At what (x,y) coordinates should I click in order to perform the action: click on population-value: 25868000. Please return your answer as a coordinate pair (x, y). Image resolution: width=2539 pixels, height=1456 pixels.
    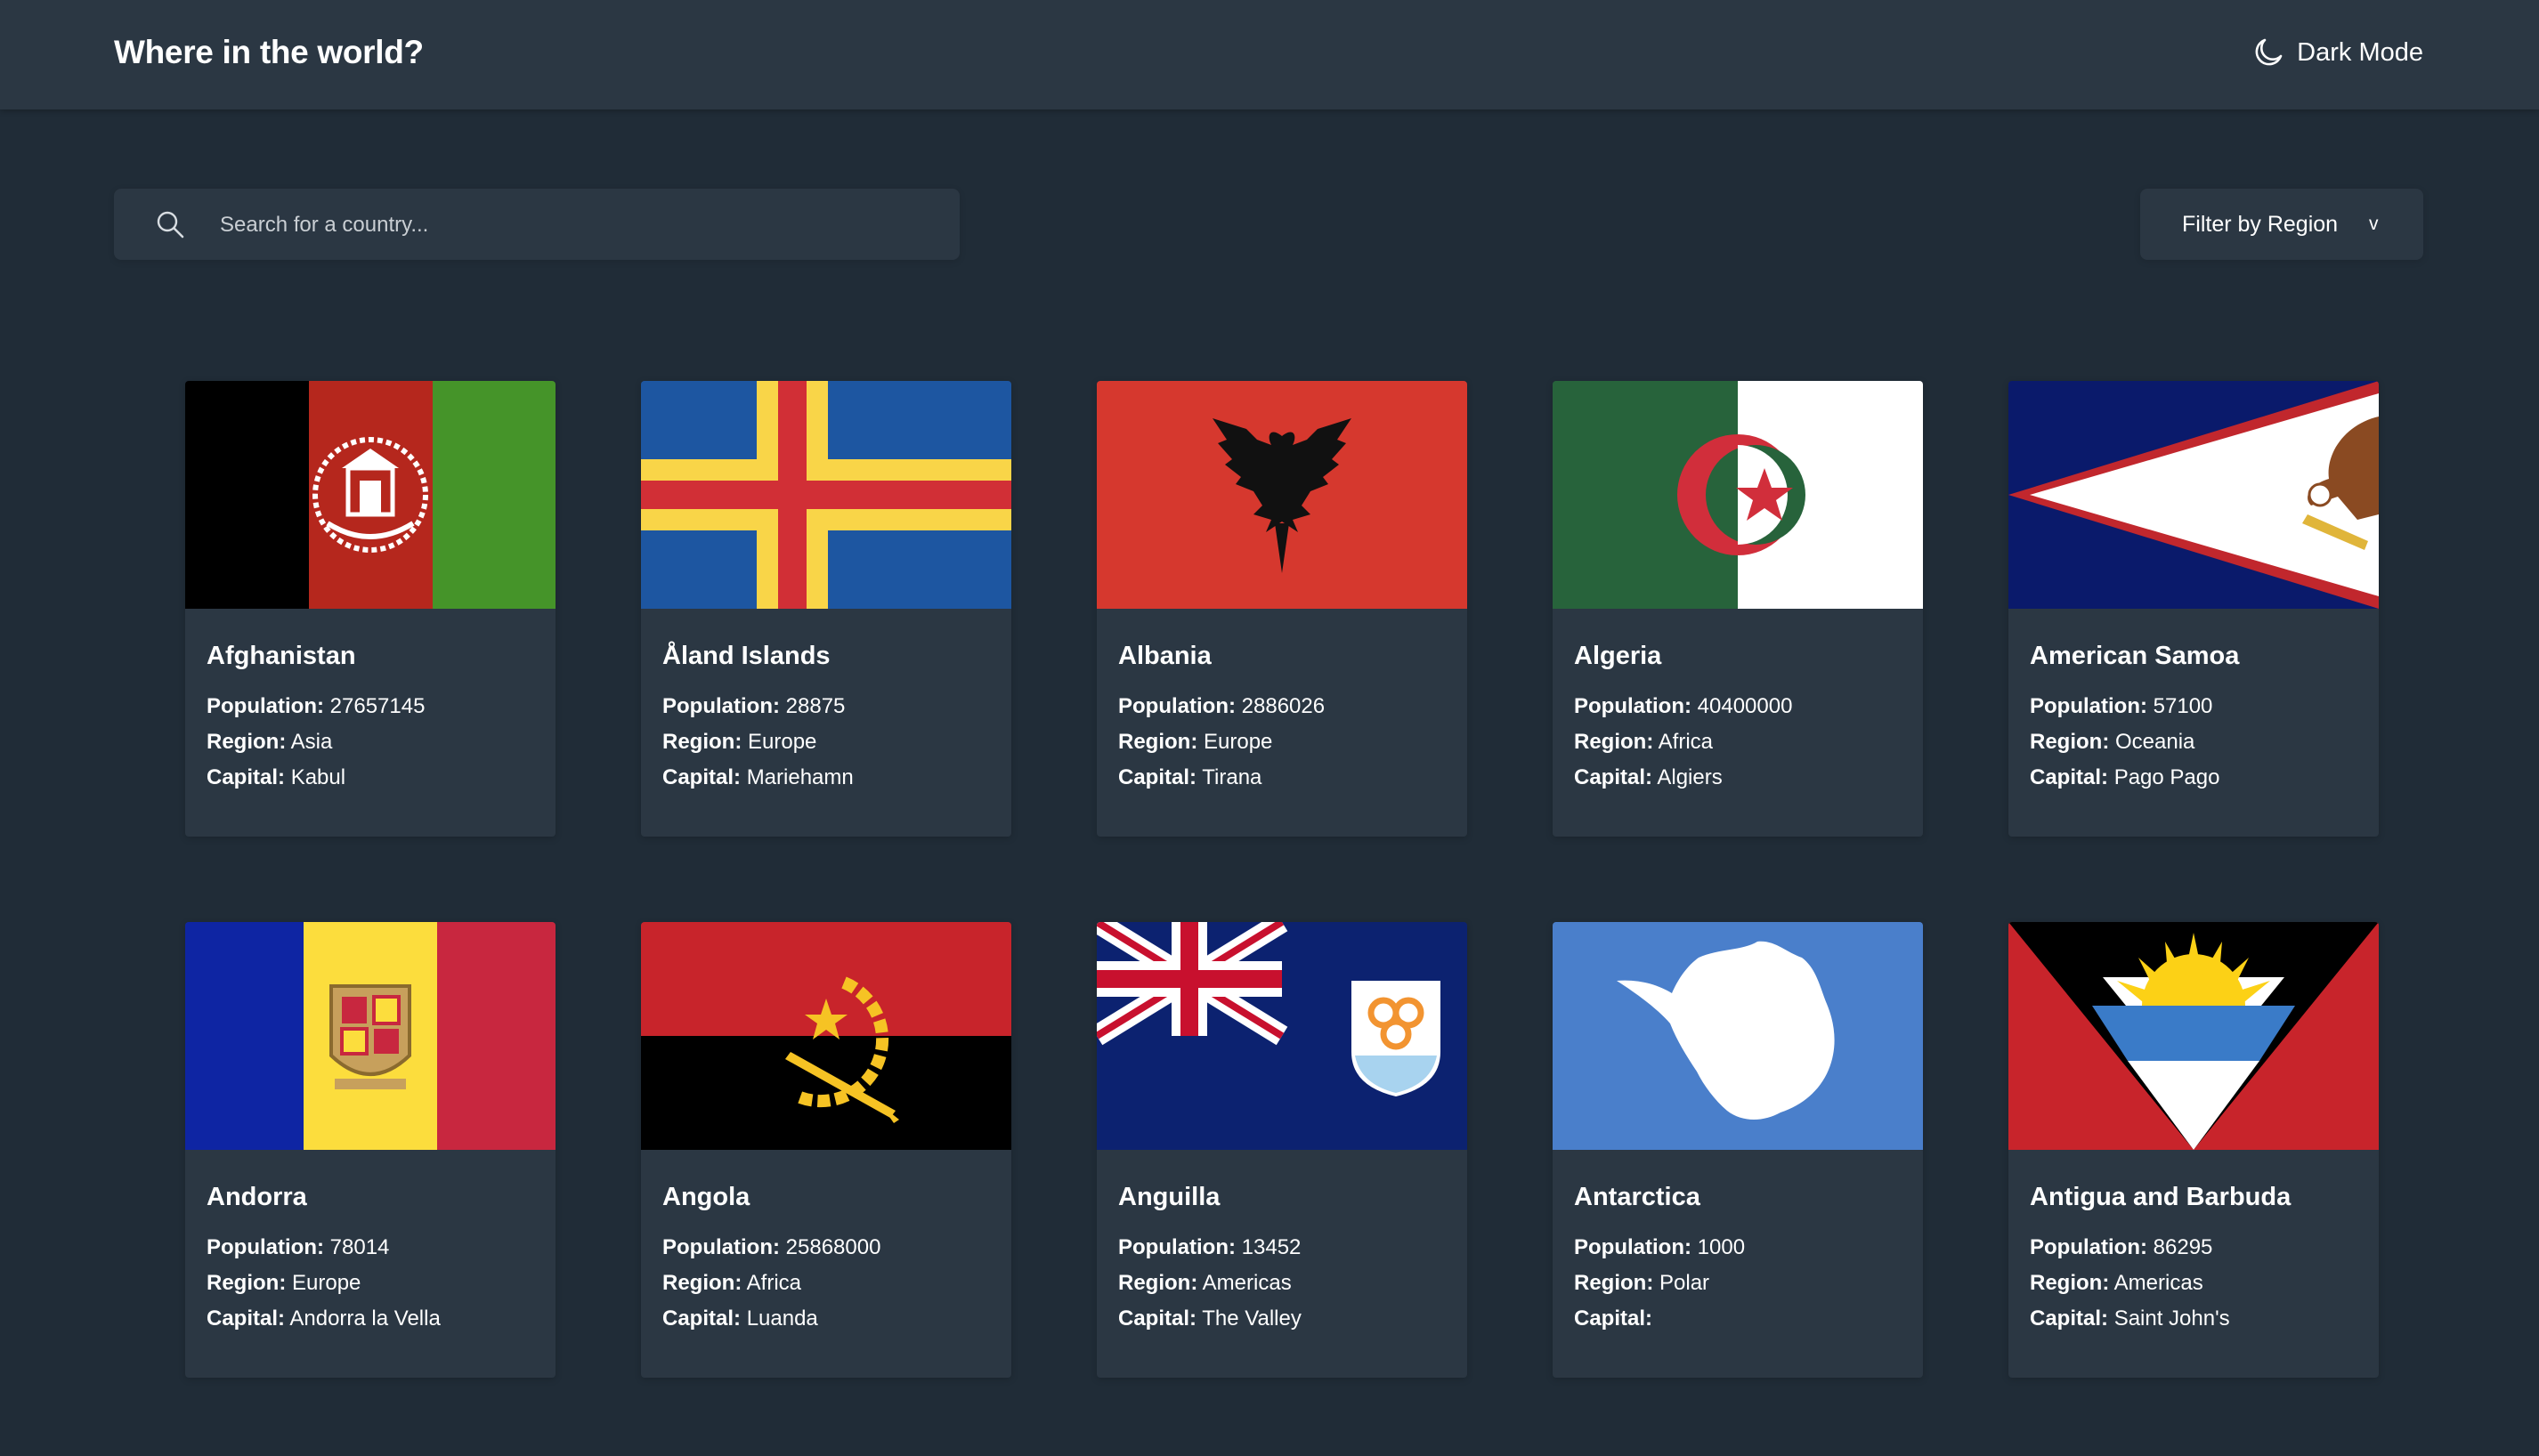
    Looking at the image, I should click on (833, 1247).